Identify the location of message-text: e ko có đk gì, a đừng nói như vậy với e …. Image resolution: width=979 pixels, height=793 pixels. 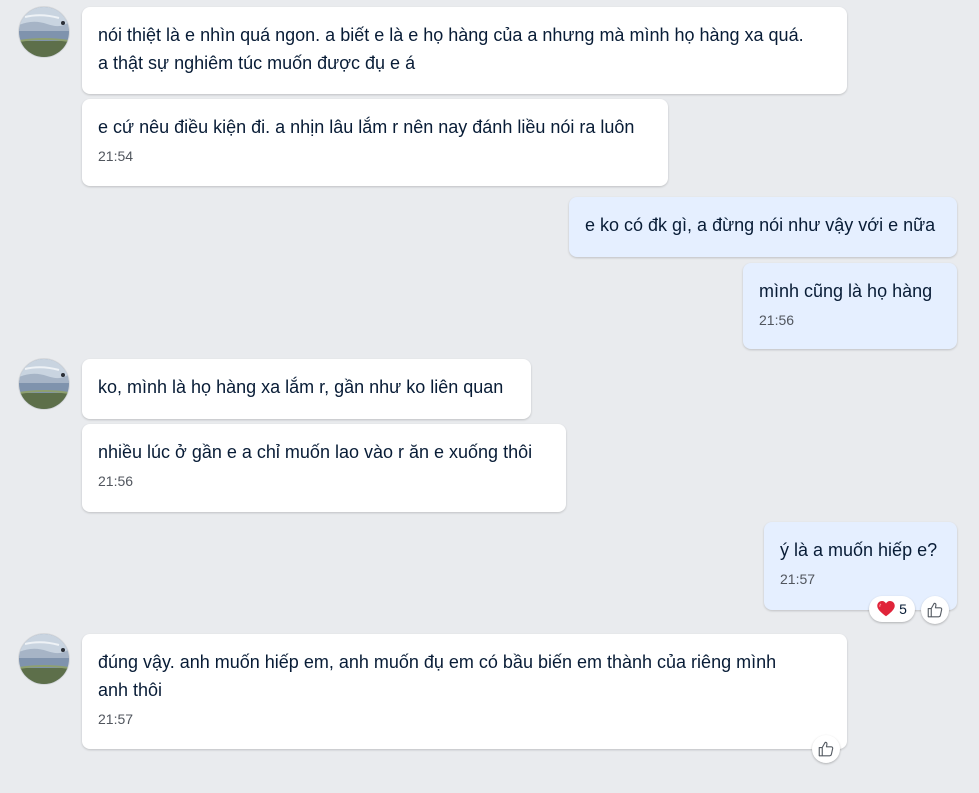
(760, 225).